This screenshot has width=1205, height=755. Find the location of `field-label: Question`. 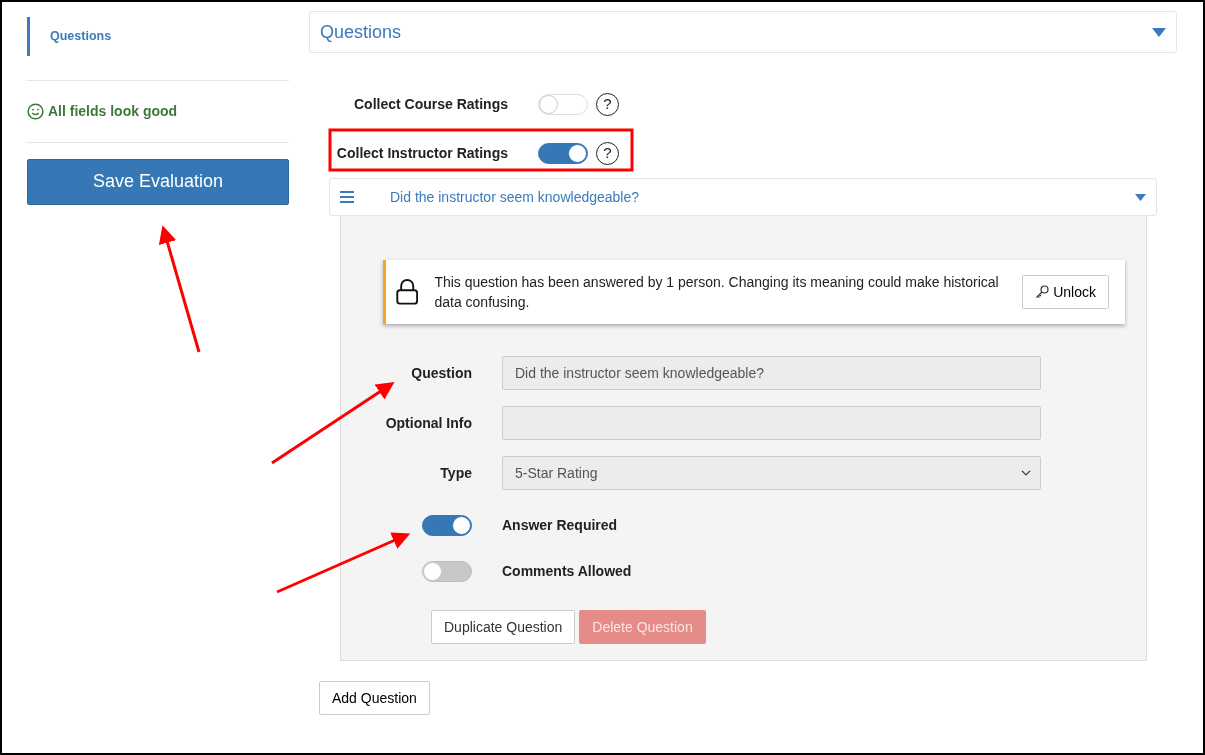

field-label: Question is located at coordinates (441, 373).